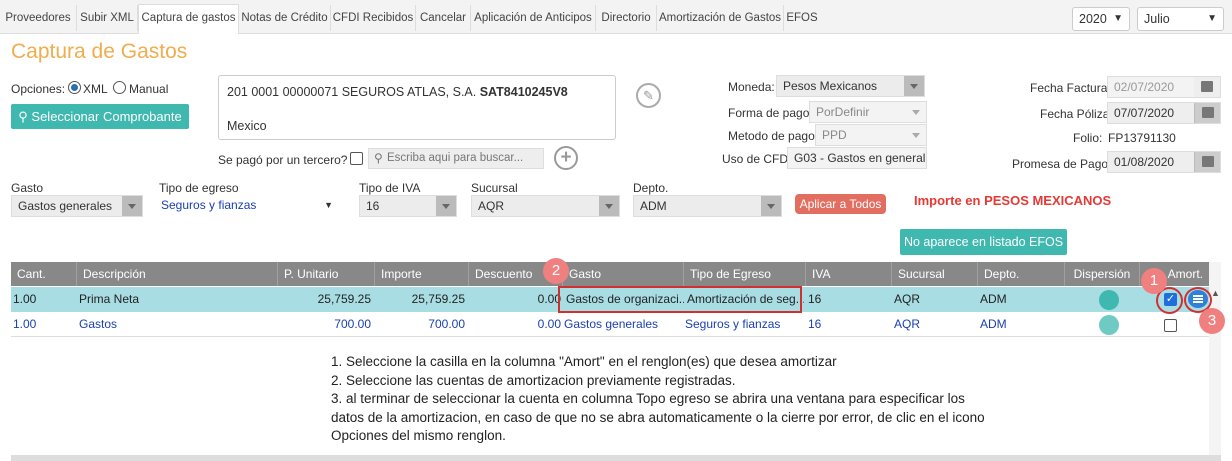  Describe the element at coordinates (44, 274) in the screenshot. I see `col-cant: Cant.` at that location.